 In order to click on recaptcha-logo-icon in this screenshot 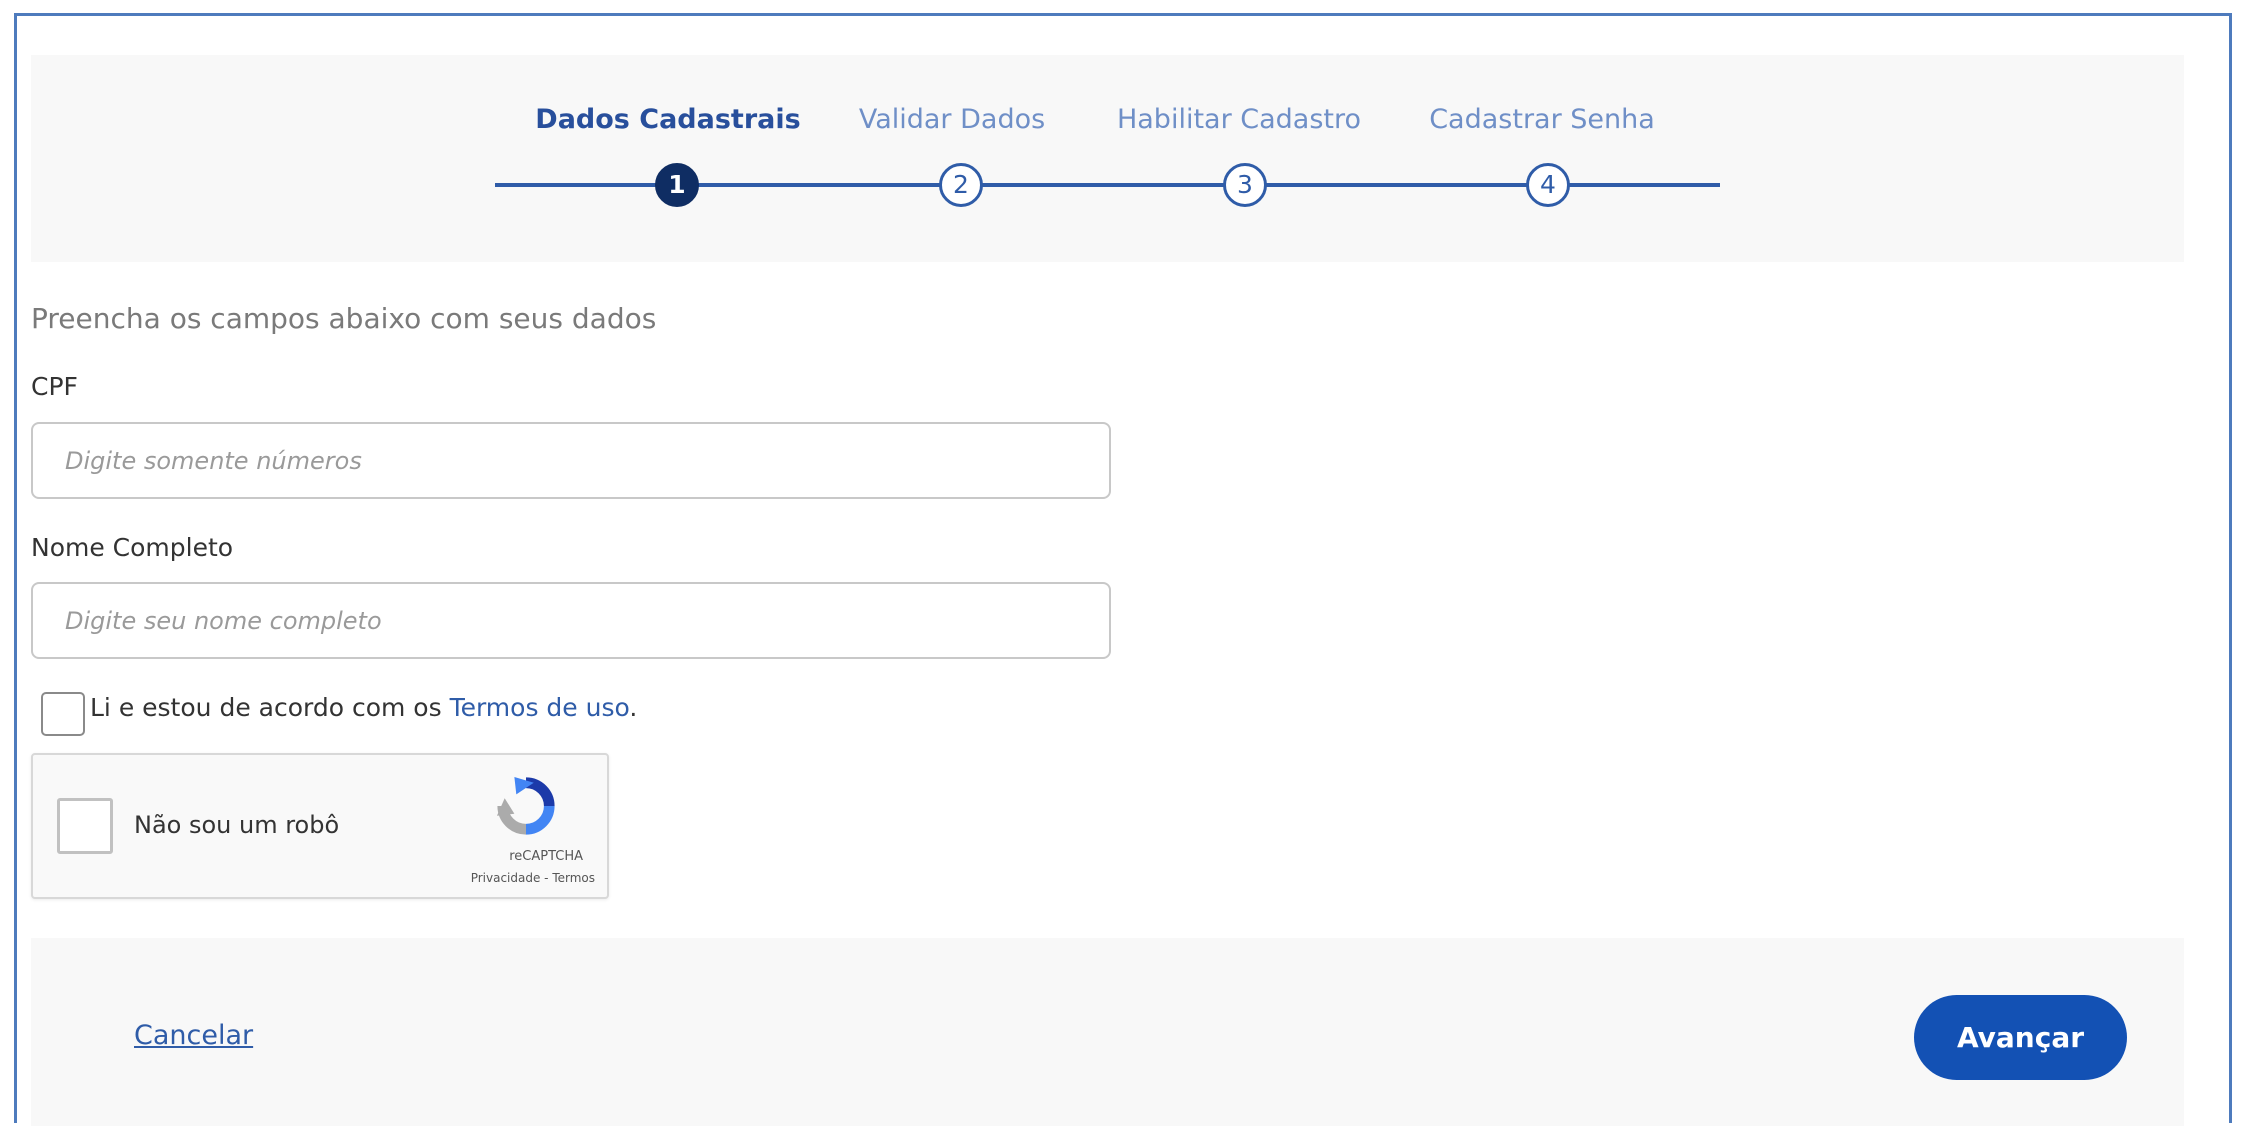, I will do `click(525, 805)`.